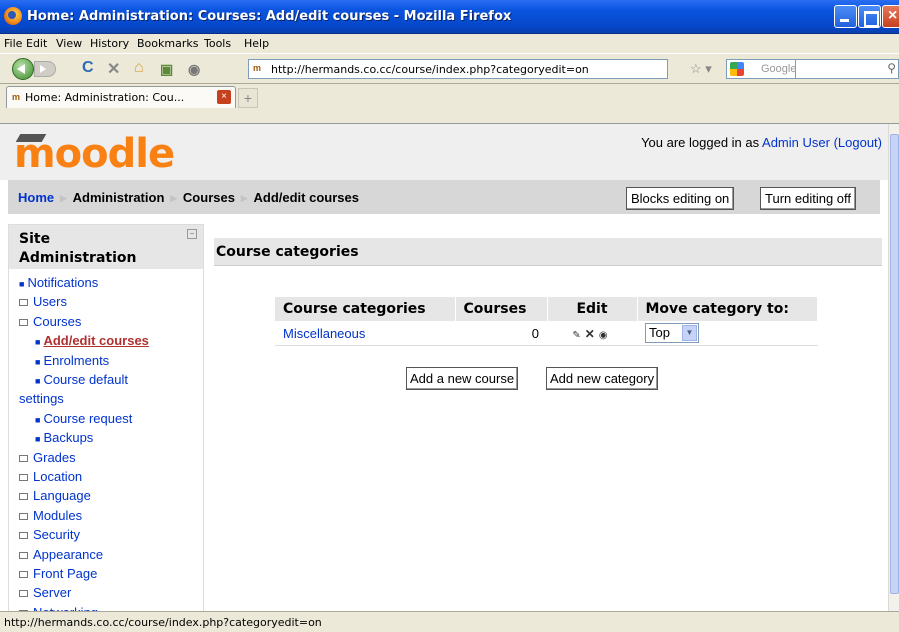 This screenshot has width=899, height=632. I want to click on login-info: You are logged in as Admin User (Logout), so click(761, 142).